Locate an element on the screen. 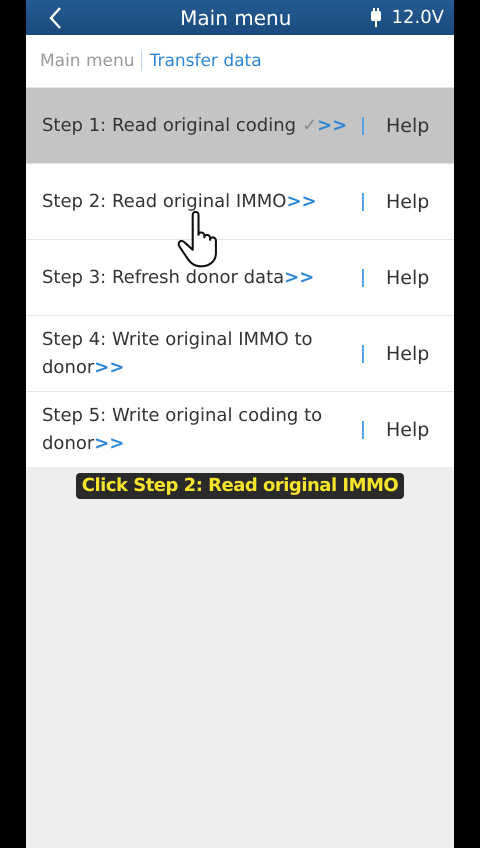 The width and height of the screenshot is (480, 848). breadcrumb-item: Transfer data is located at coordinates (201, 61).